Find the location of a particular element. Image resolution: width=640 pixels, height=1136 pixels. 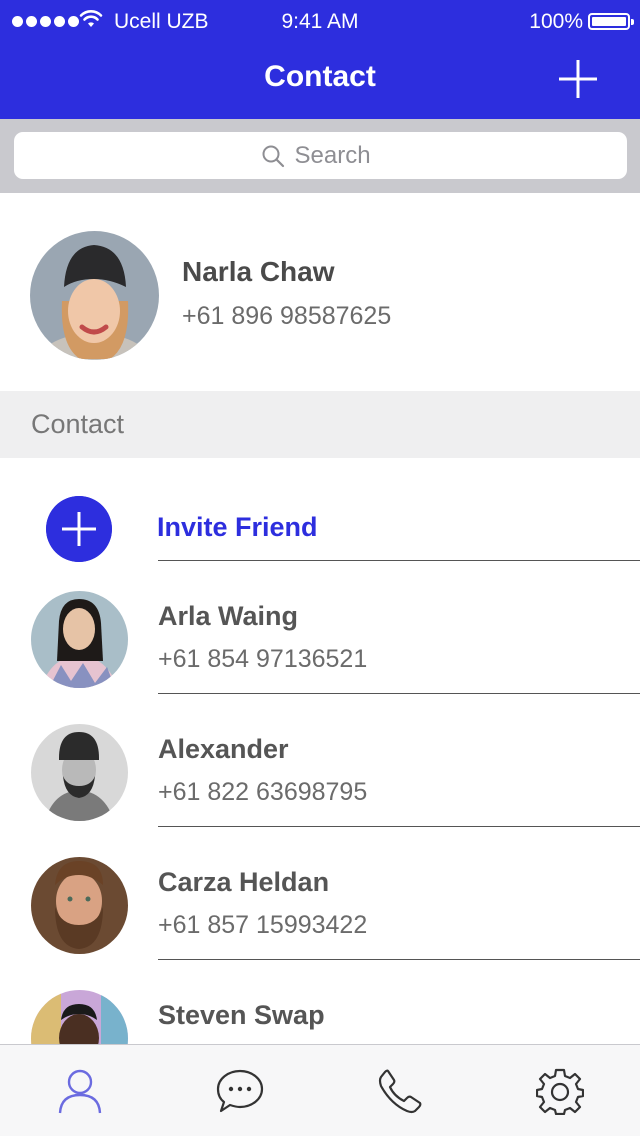

tab-calls is located at coordinates (400, 1090).